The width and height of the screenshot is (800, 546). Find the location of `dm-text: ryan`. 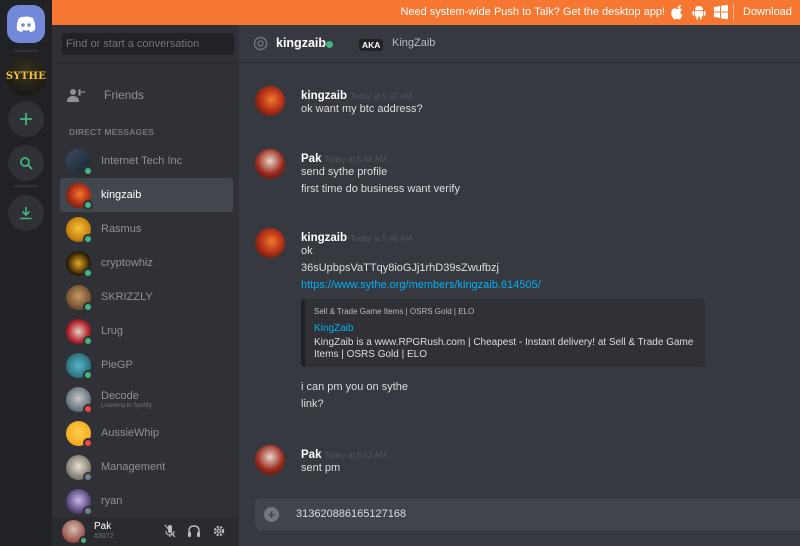

dm-text: ryan is located at coordinates (111, 501).